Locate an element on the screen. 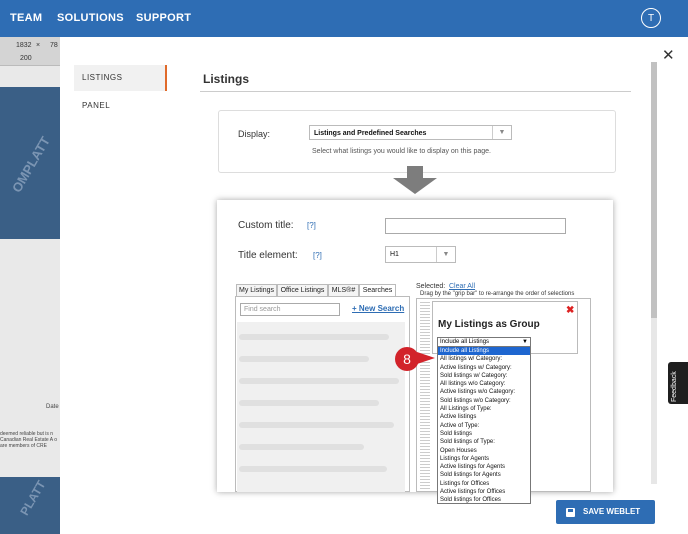 This screenshot has width=688, height=534. group-title: My Listings as Group is located at coordinates (489, 324).